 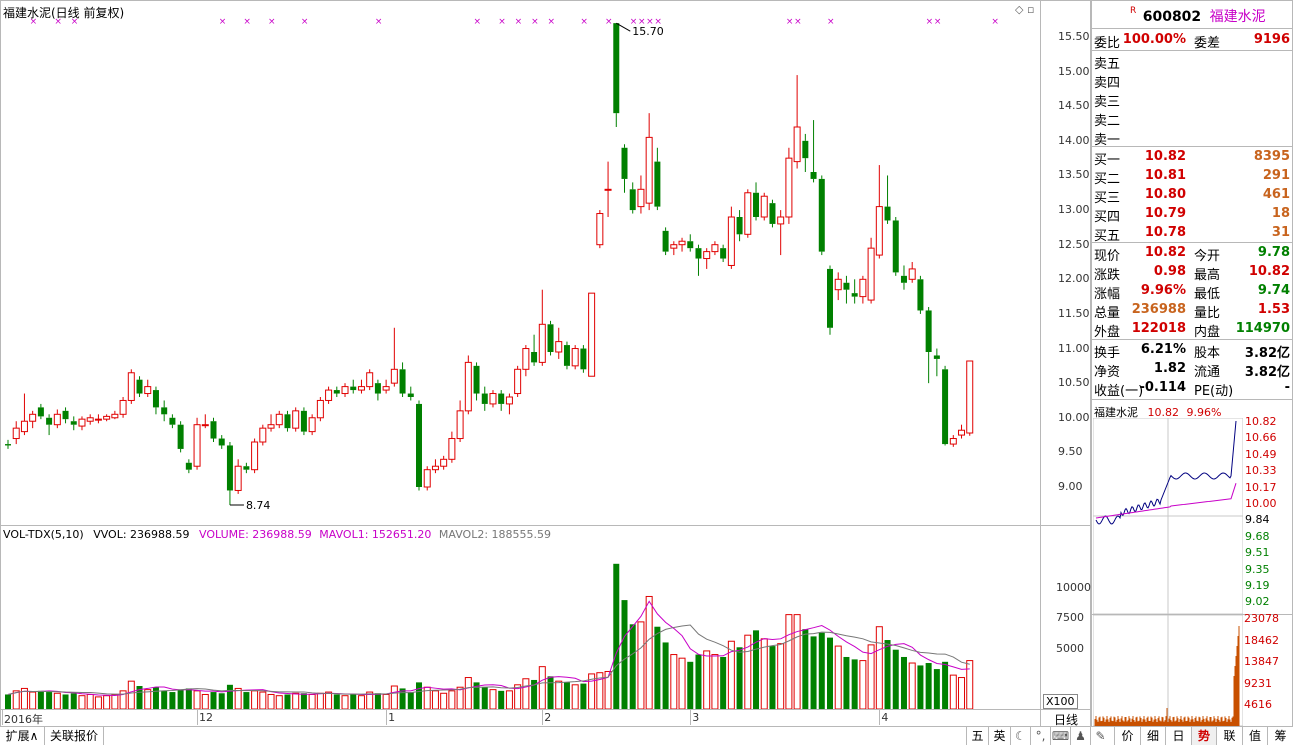 What do you see at coordinates (648, 31) in the screenshot?
I see `high-label: 15.70` at bounding box center [648, 31].